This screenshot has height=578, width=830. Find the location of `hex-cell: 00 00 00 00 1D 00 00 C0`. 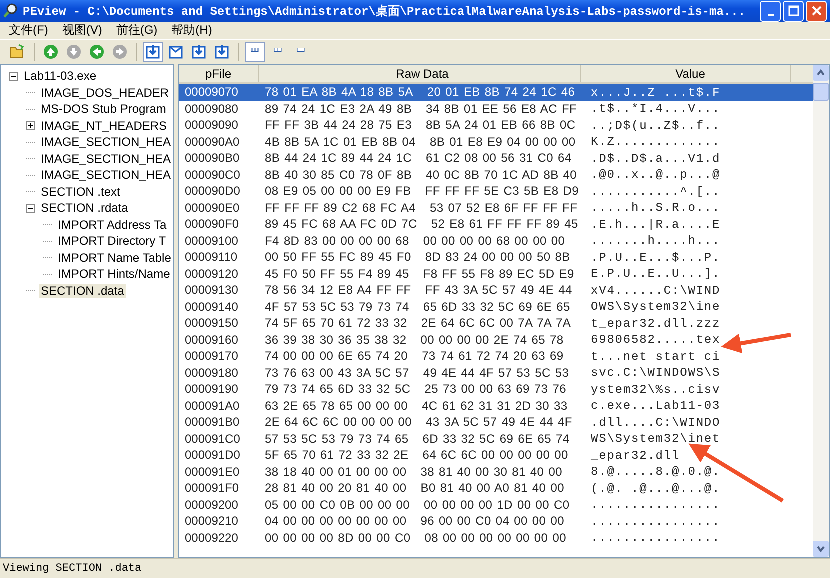

hex-cell: 00 00 00 00 1D 00 00 C0 is located at coordinates (497, 505).